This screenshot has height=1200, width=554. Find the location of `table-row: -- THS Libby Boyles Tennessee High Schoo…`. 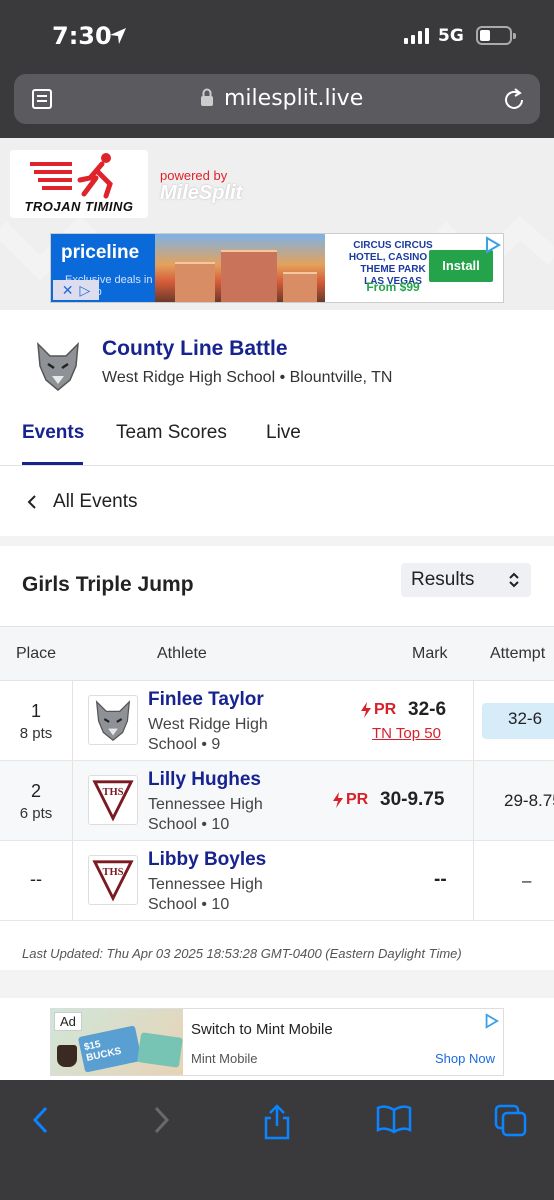

table-row: -- THS Libby Boyles Tennessee High Schoo… is located at coordinates (277, 881).